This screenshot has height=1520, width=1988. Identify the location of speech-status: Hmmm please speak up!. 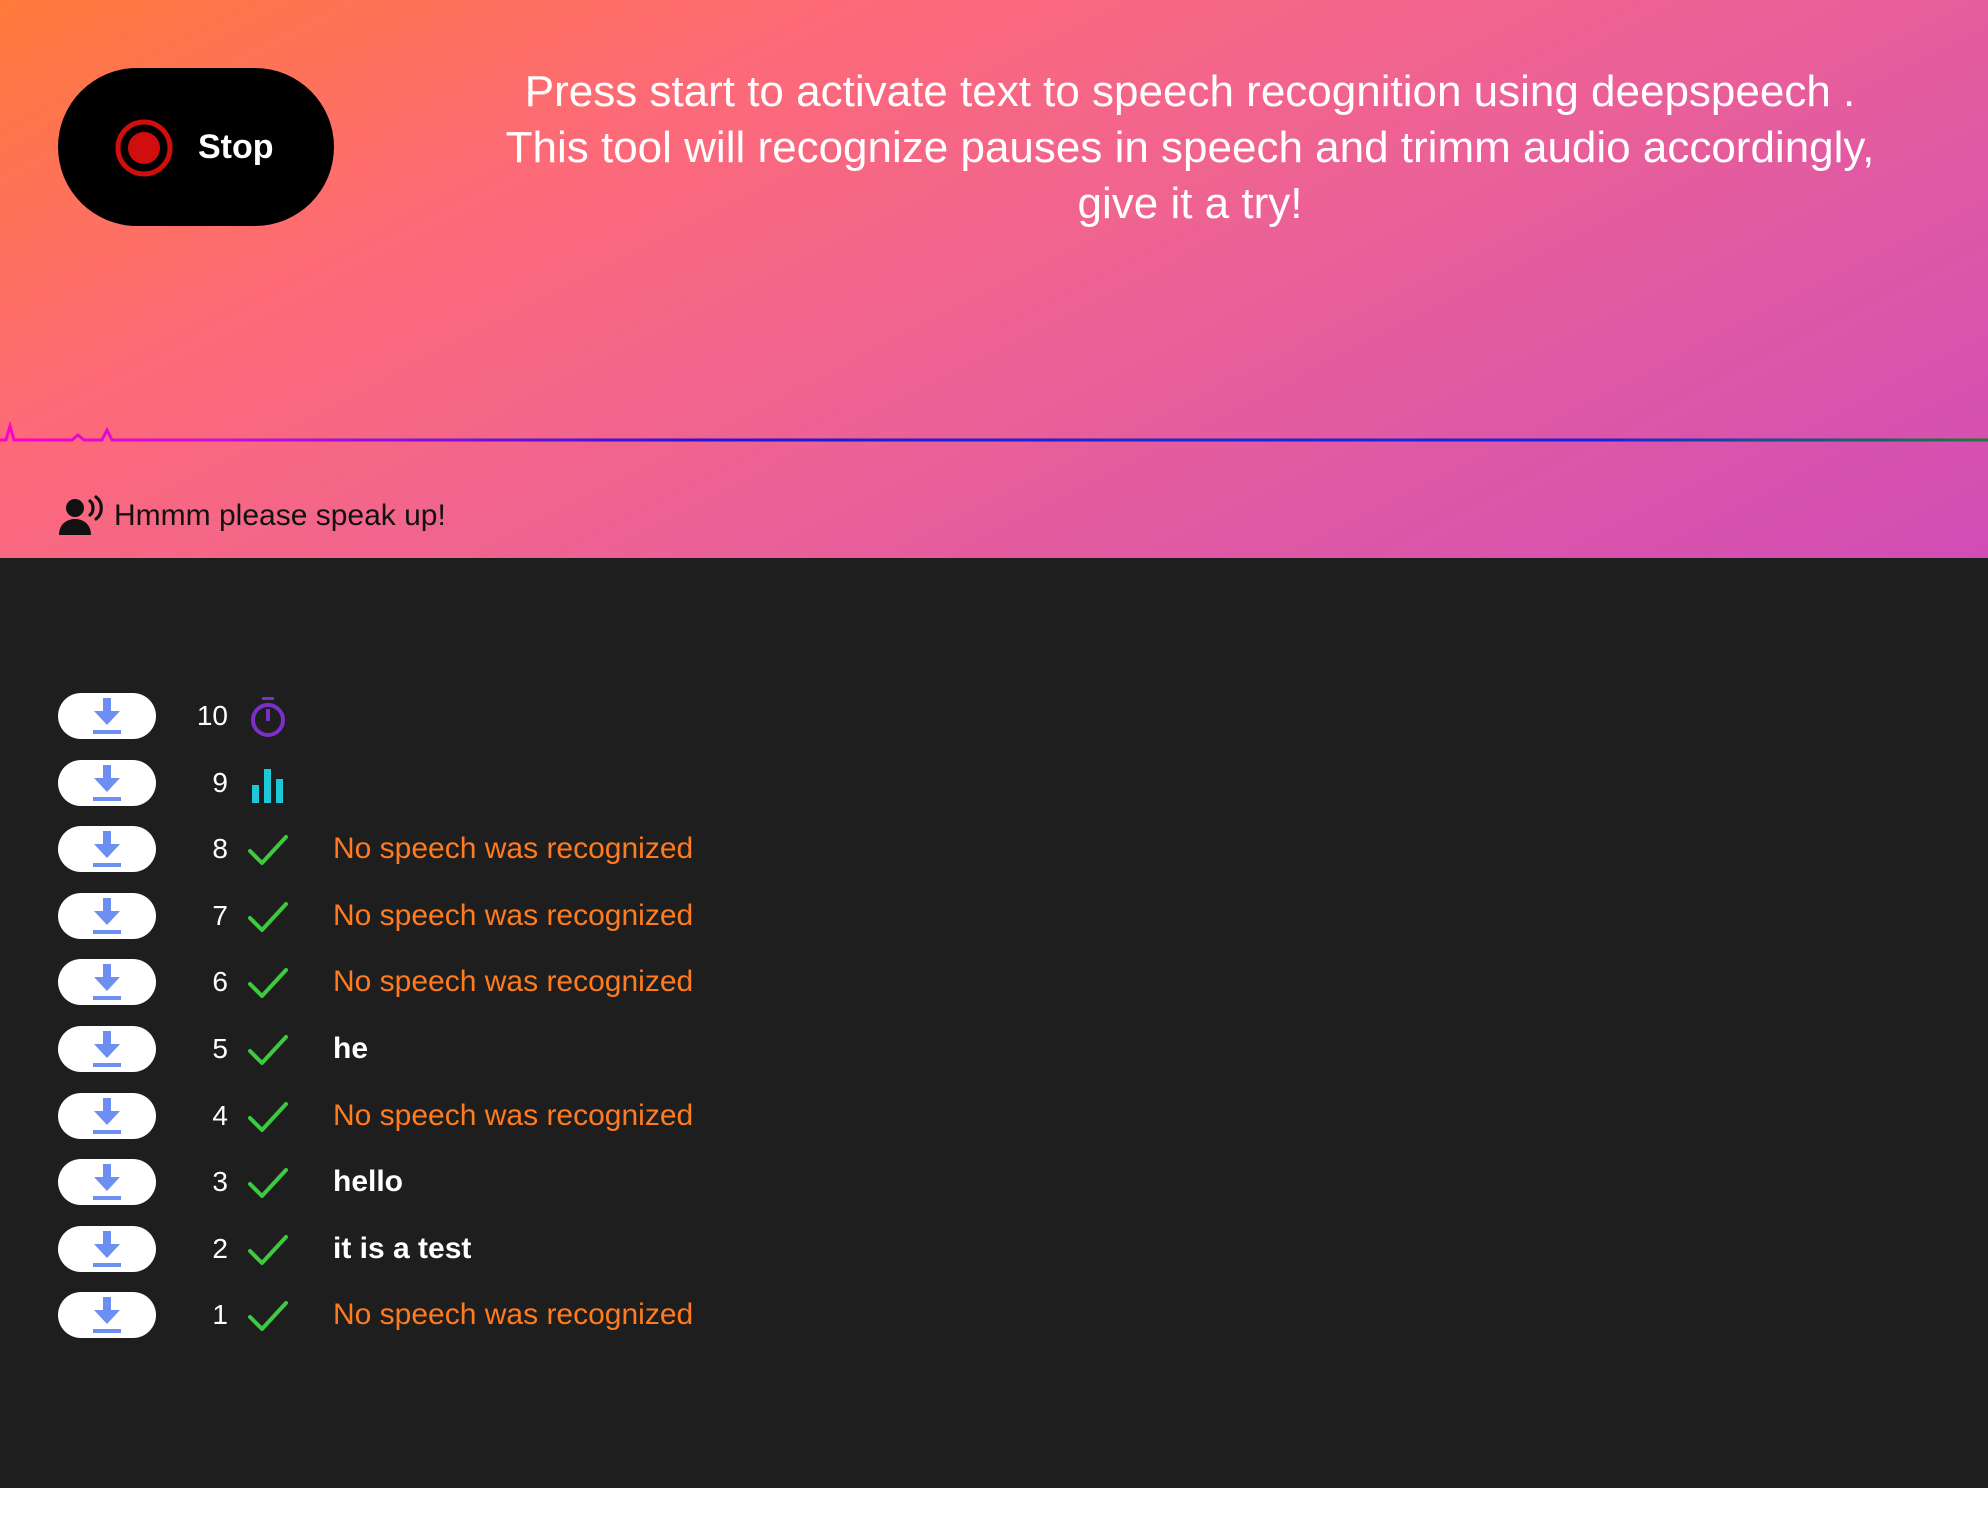
(252, 516).